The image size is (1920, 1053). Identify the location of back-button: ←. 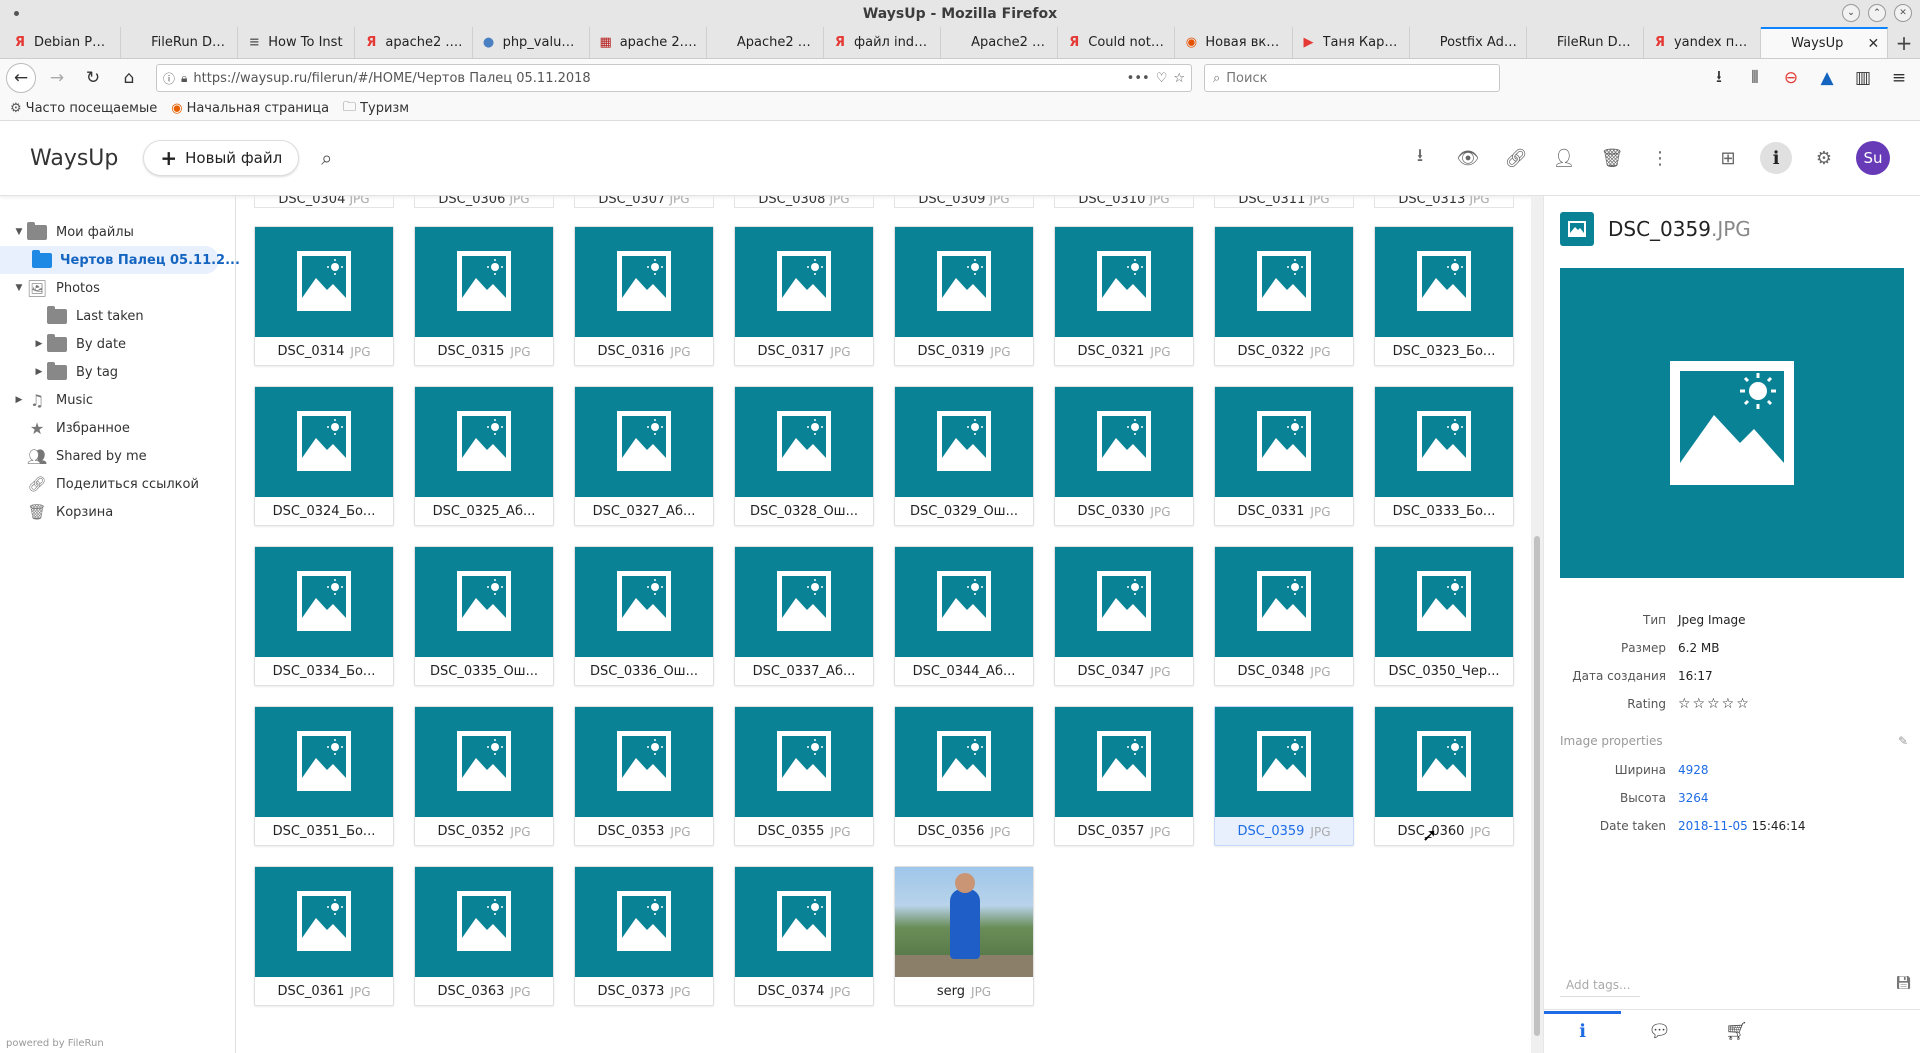
(21, 78).